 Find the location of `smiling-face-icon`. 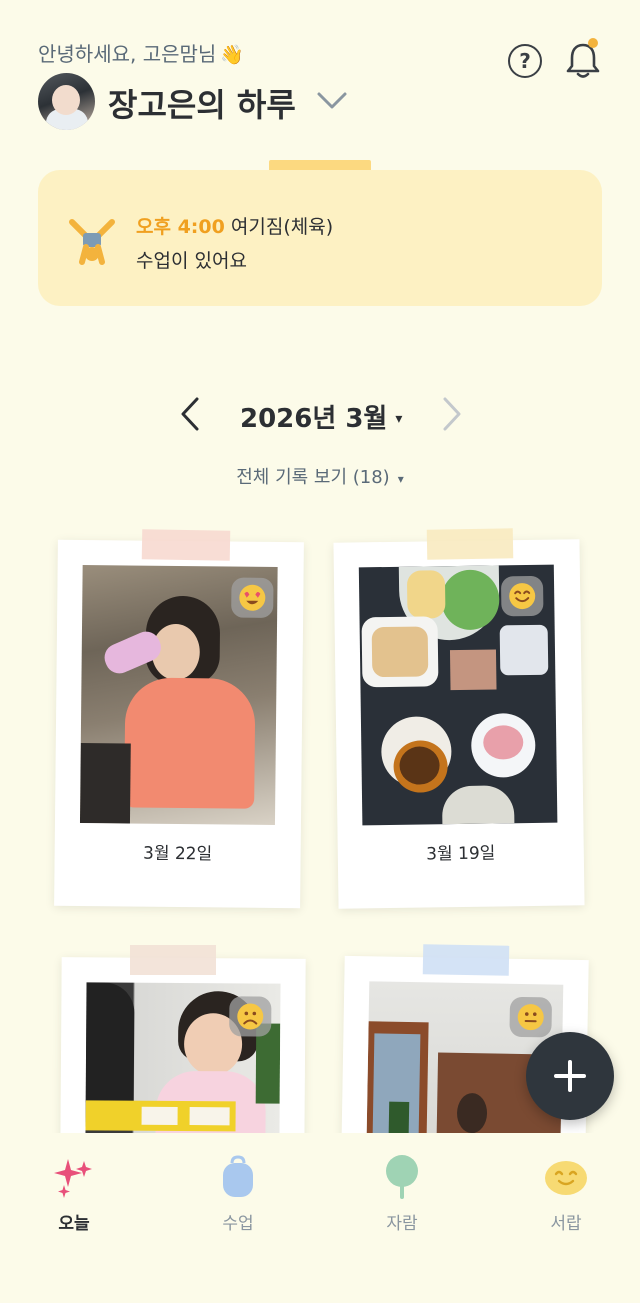

smiling-face-icon is located at coordinates (522, 596).